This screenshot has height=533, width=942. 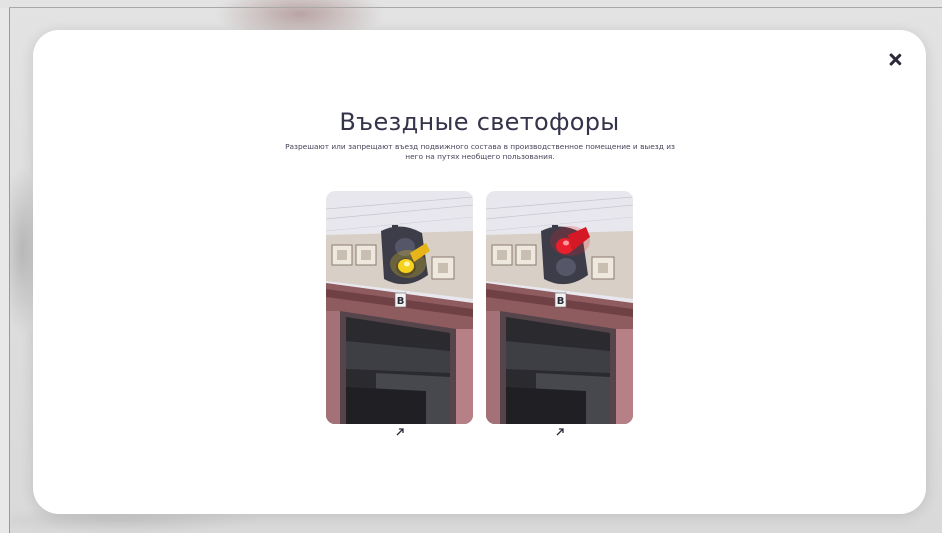 What do you see at coordinates (895, 60) in the screenshot?
I see `close-icon` at bounding box center [895, 60].